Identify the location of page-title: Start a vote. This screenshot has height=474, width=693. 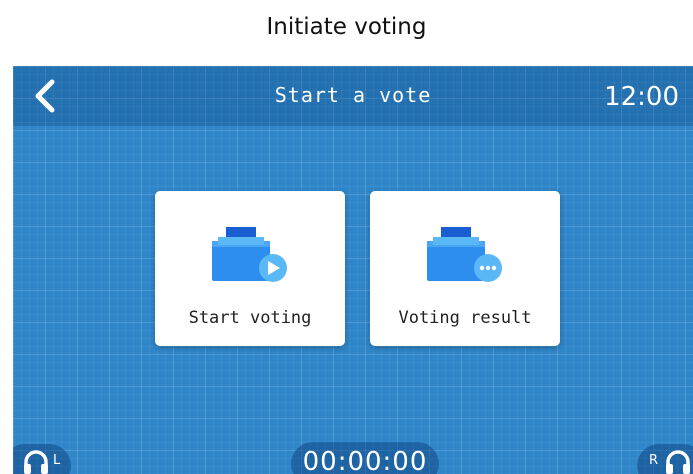
(353, 95).